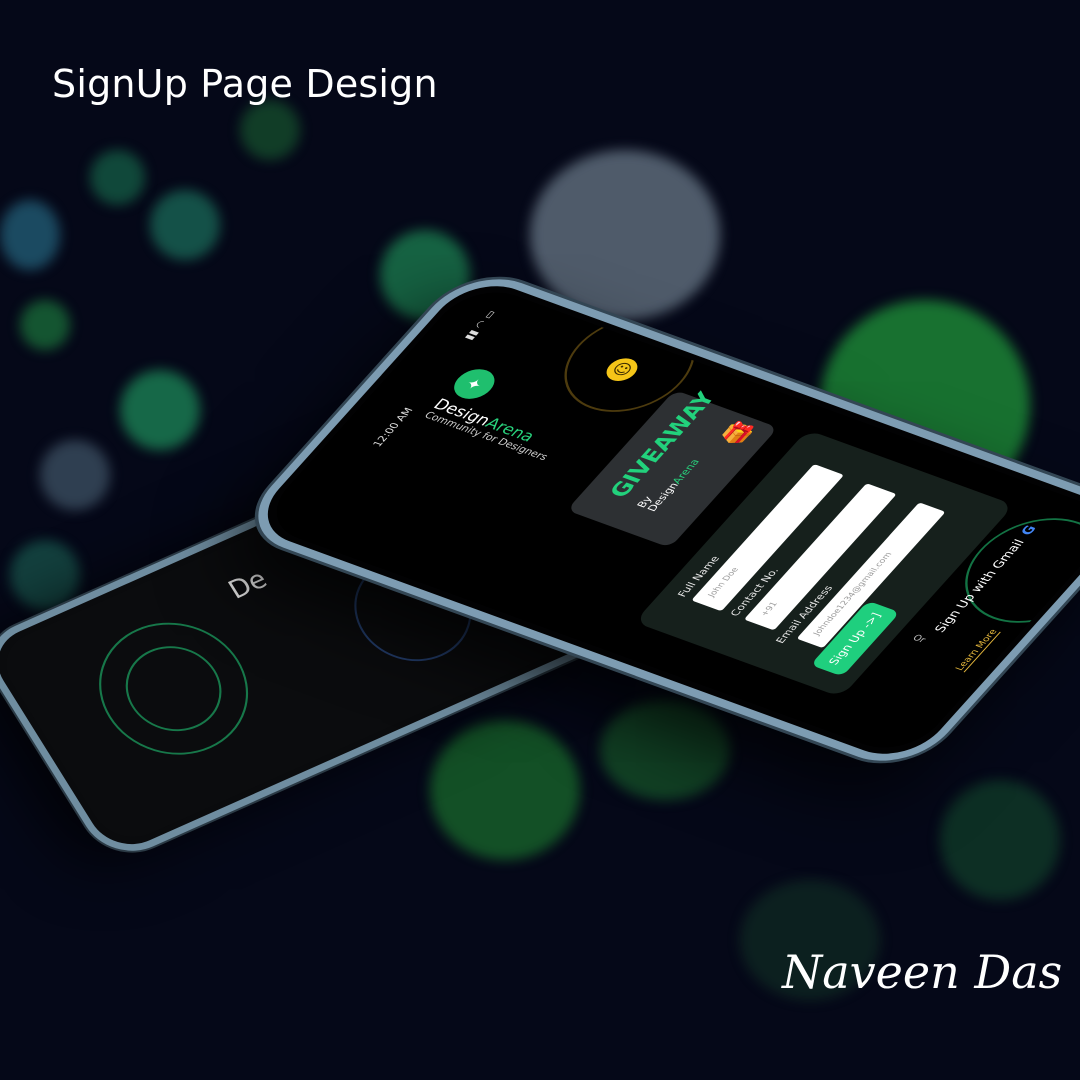 The width and height of the screenshot is (1080, 1080). I want to click on or-divider-text: Or, so click(918, 639).